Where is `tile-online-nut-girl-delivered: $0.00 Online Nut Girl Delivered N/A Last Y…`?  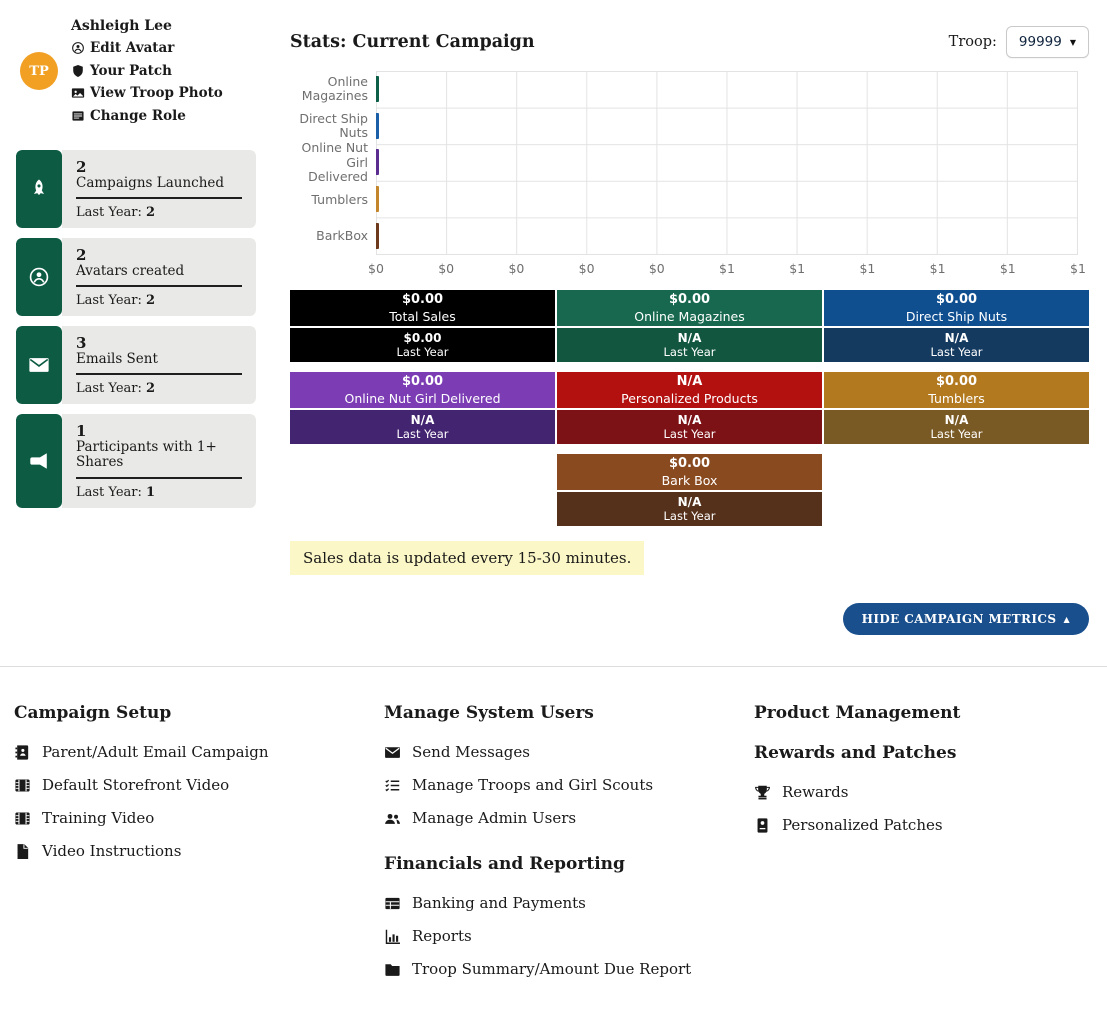
tile-online-nut-girl-delivered: $0.00 Online Nut Girl Delivered N/A Last Y… is located at coordinates (422, 408).